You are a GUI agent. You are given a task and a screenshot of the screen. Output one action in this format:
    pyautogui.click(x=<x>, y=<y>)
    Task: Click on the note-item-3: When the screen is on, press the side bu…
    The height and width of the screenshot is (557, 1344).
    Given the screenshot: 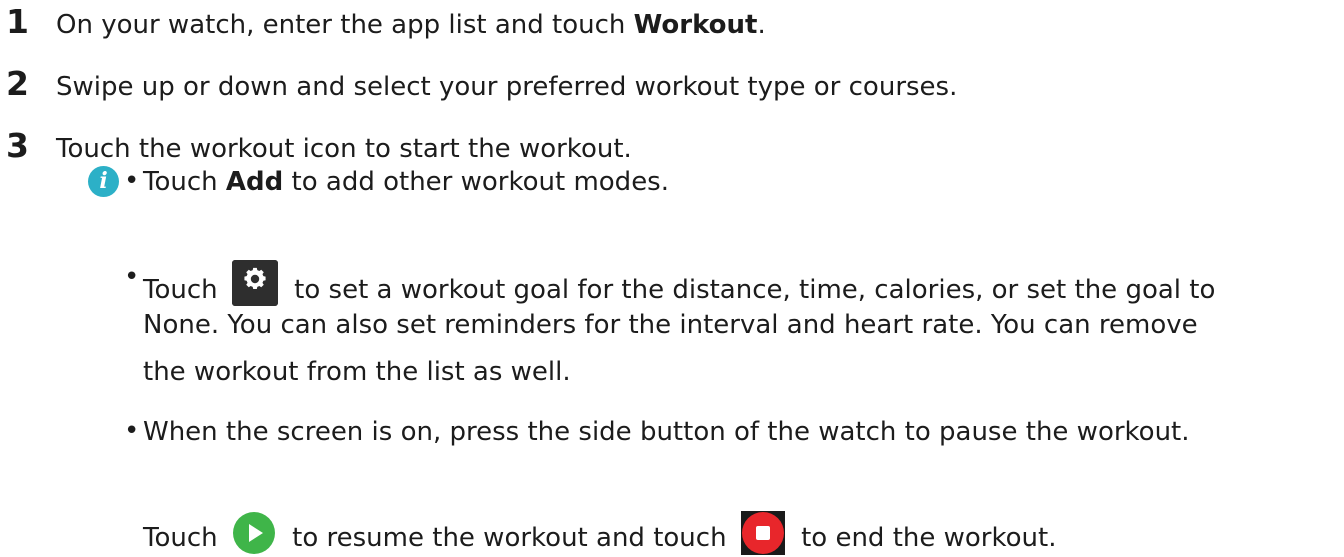 What is the action you would take?
    pyautogui.click(x=666, y=432)
    